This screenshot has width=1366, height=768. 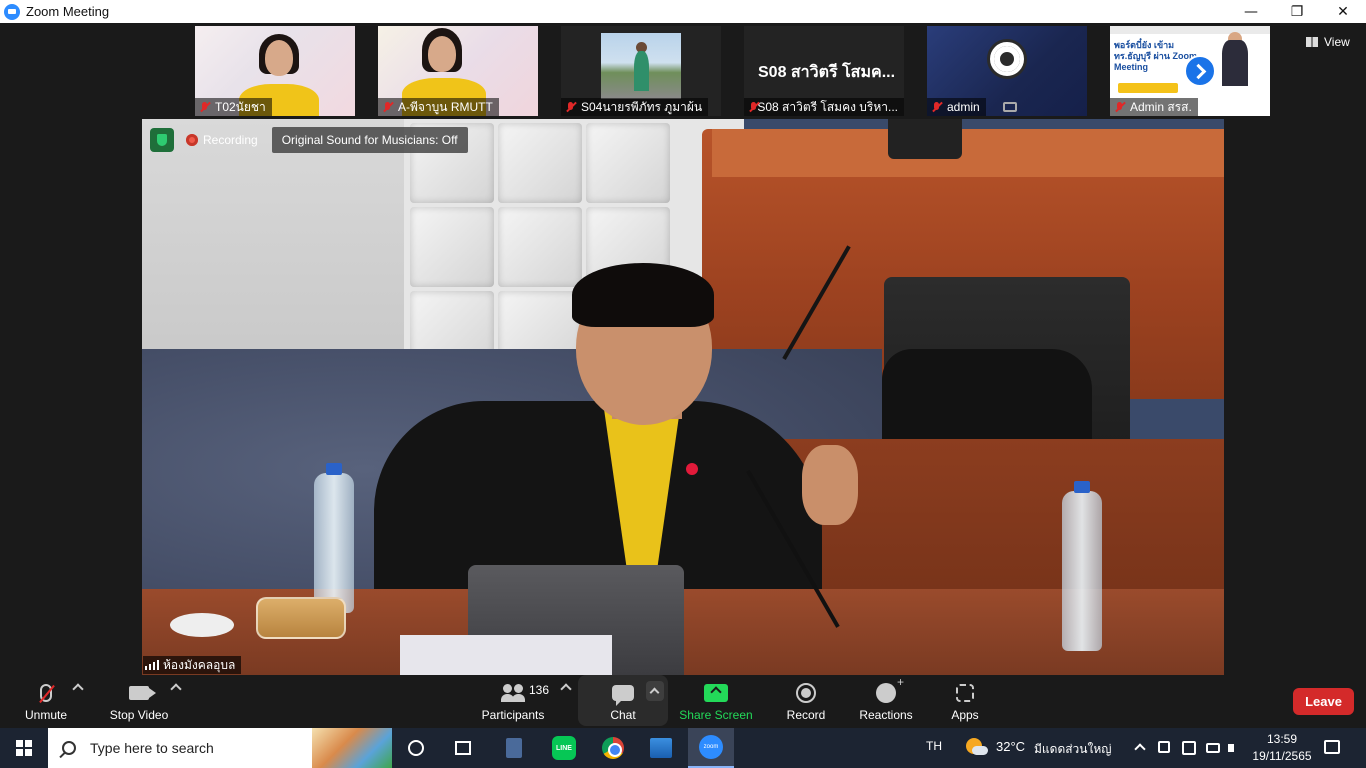 I want to click on participants-count: 136, so click(x=539, y=690).